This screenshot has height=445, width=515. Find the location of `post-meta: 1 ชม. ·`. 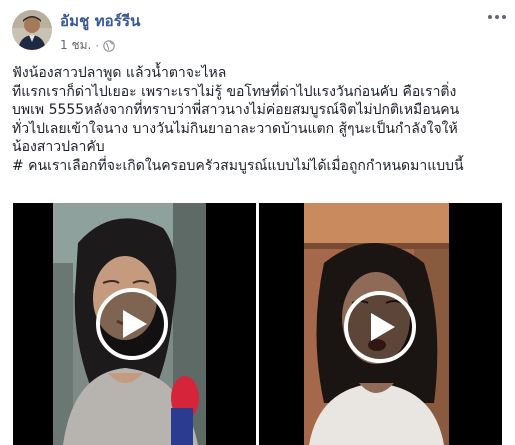

post-meta: 1 ชม. · is located at coordinates (87, 45).